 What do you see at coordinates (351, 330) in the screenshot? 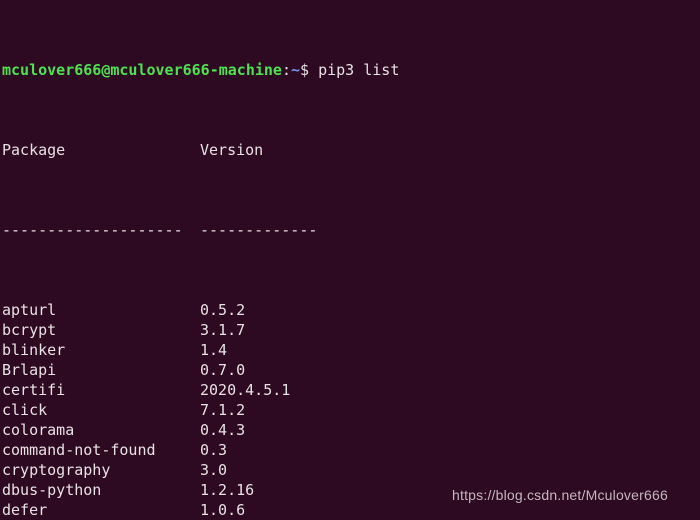
I see `table-row: bcrypt 3.1.7` at bounding box center [351, 330].